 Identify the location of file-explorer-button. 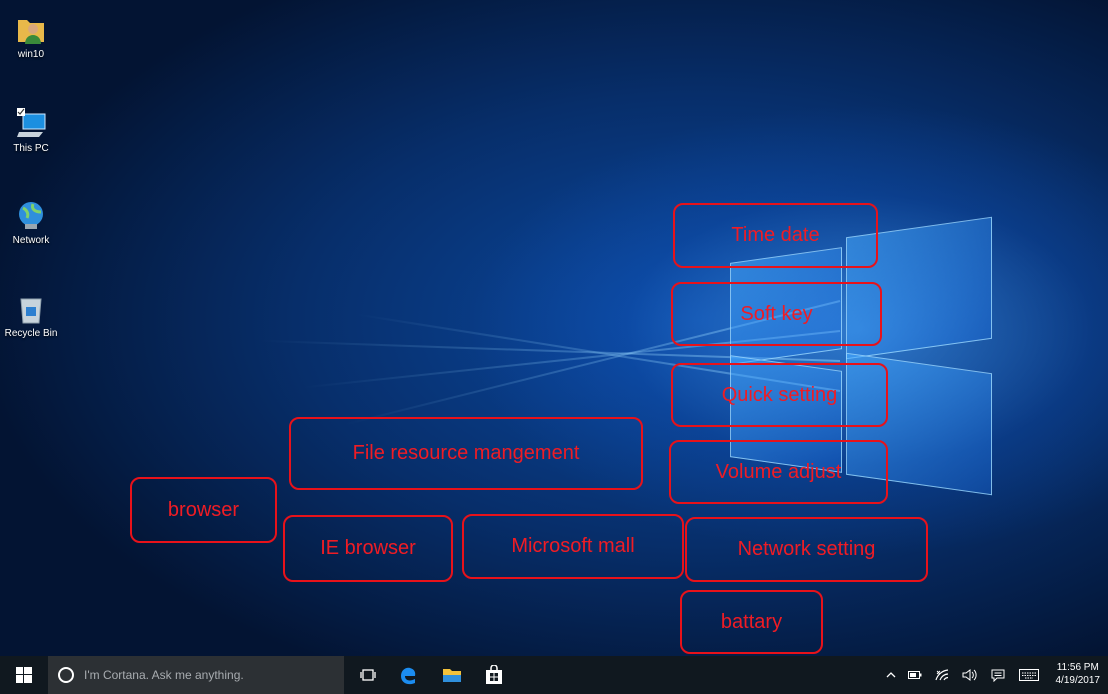
(452, 675).